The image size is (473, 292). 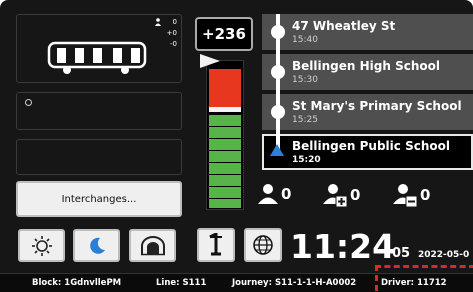 I want to click on status-journey: Journey: S11-1-1-H-A0002, so click(x=294, y=283).